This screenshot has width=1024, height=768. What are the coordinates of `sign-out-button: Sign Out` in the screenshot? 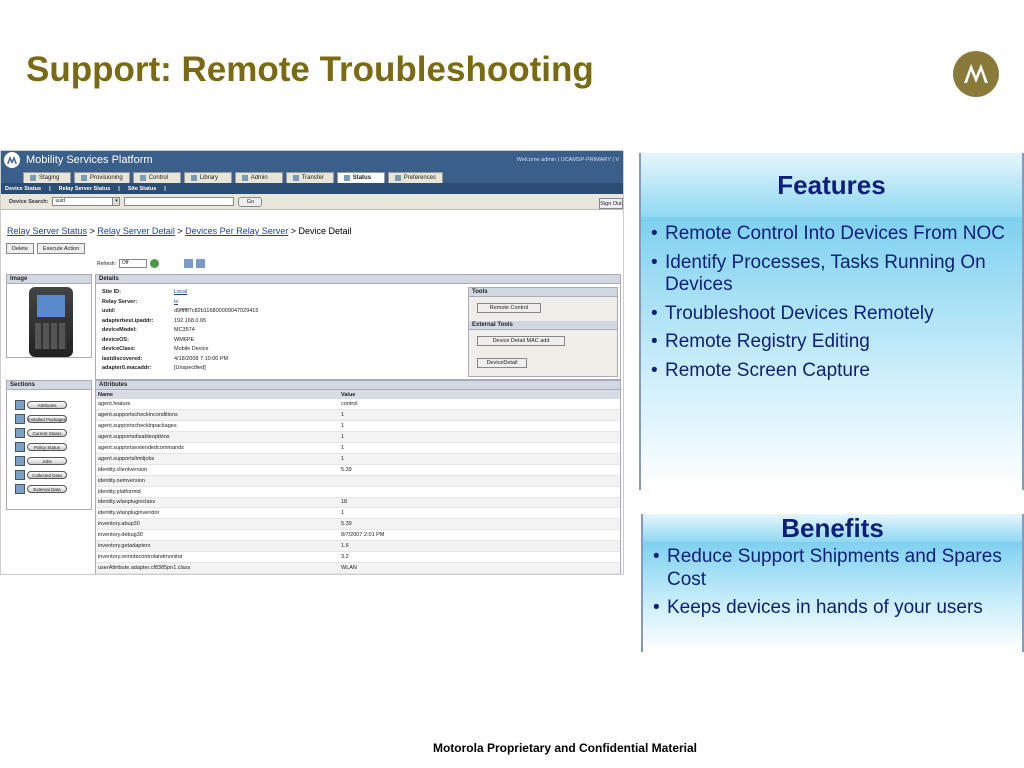 It's located at (611, 203).